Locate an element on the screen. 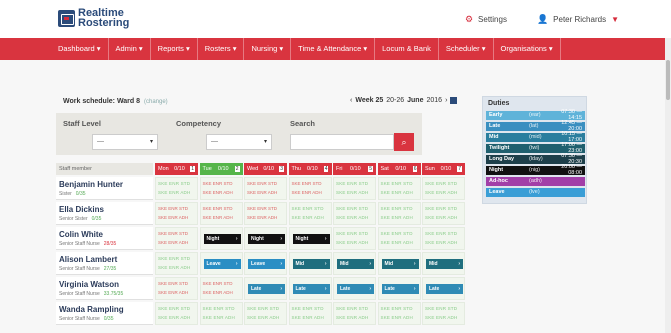 The height and width of the screenshot is (333, 671). search-button: ⌕ is located at coordinates (404, 142).